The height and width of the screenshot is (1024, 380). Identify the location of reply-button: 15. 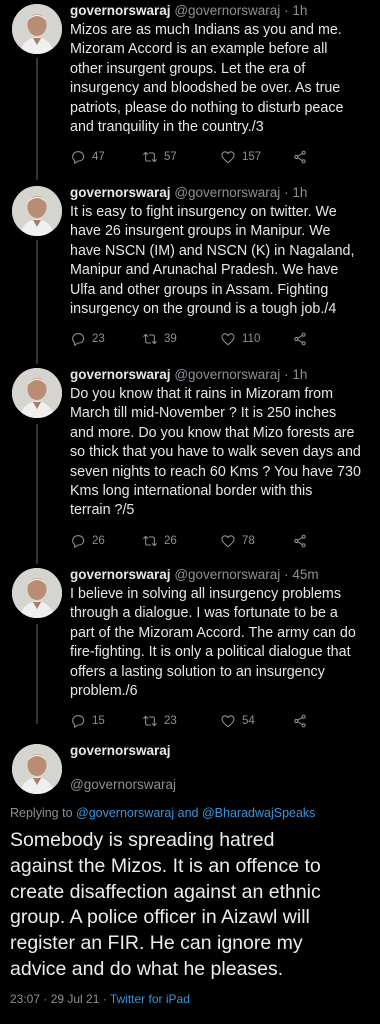
(106, 721).